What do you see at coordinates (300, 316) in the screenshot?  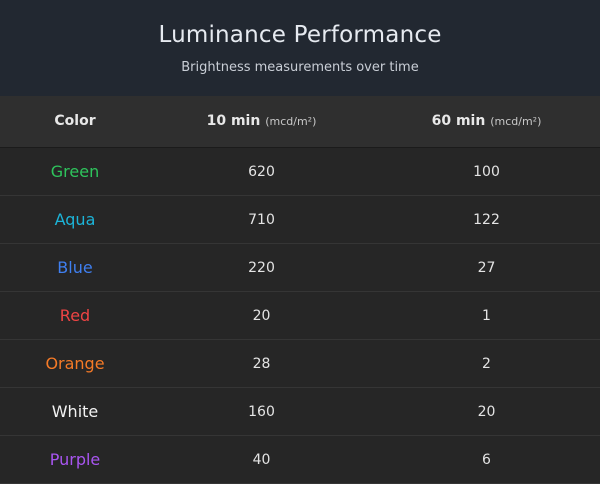 I see `table-row: Red 20 1` at bounding box center [300, 316].